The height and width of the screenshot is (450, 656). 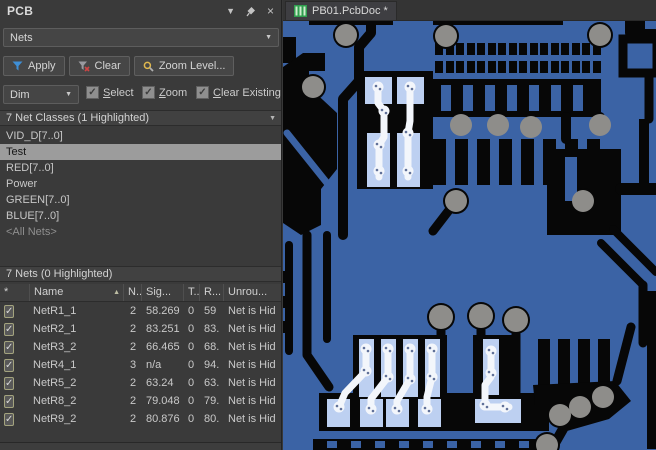 I want to click on table-row: ✓ NetR4_1 3 n/a 0 94. Net is Hid, so click(x=140, y=365).